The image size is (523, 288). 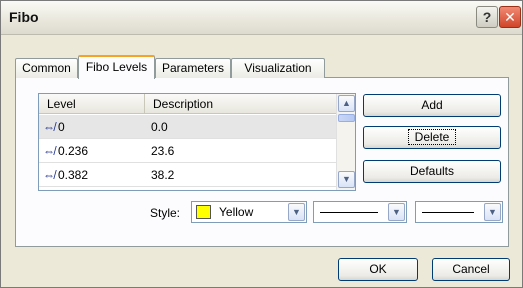 What do you see at coordinates (46, 68) in the screenshot?
I see `tab-common: Common` at bounding box center [46, 68].